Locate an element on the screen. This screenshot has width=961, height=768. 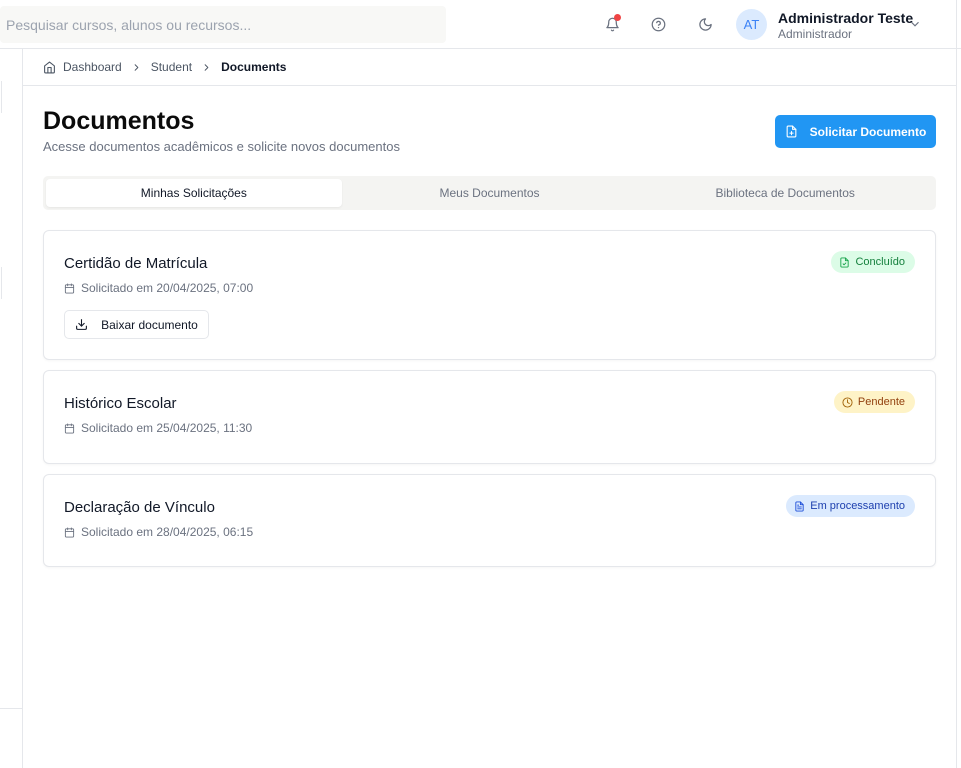
sidebar-divider is located at coordinates (11, 708).